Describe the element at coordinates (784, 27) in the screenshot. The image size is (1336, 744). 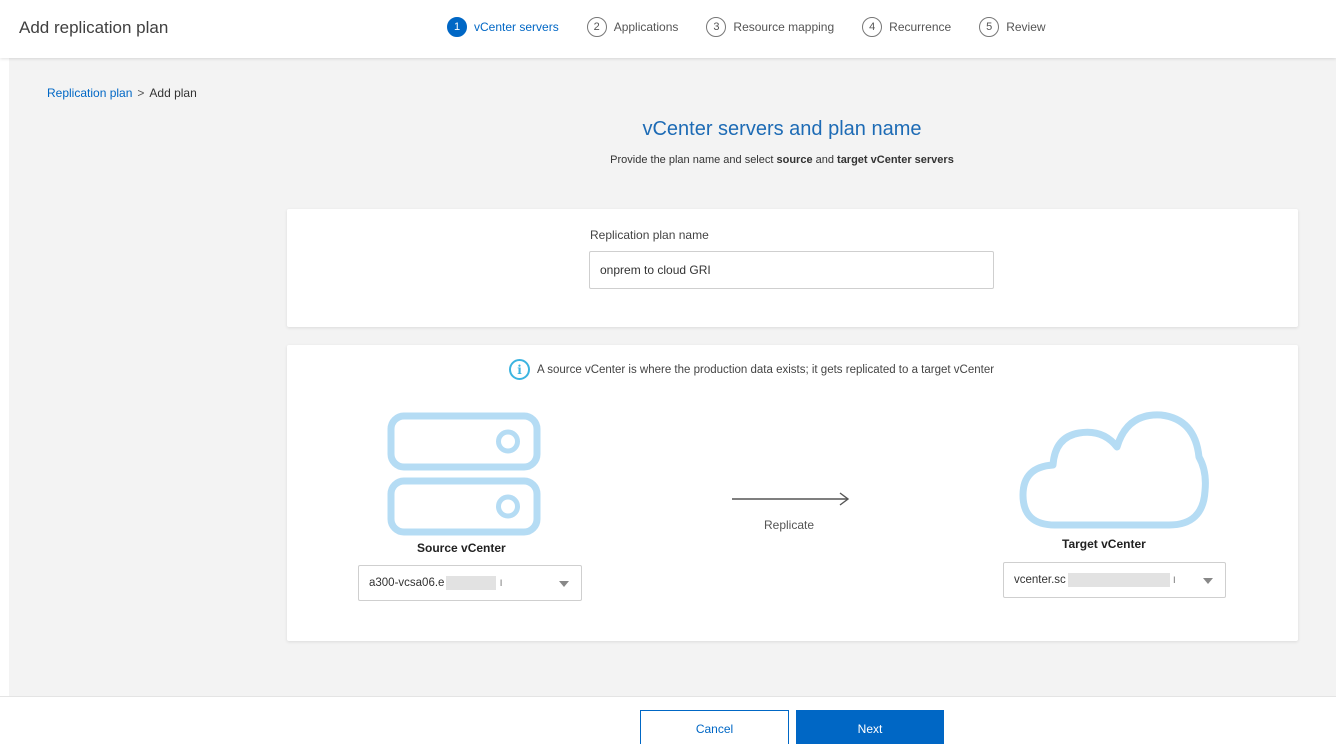
I see `step-label: Resource mapping` at that location.